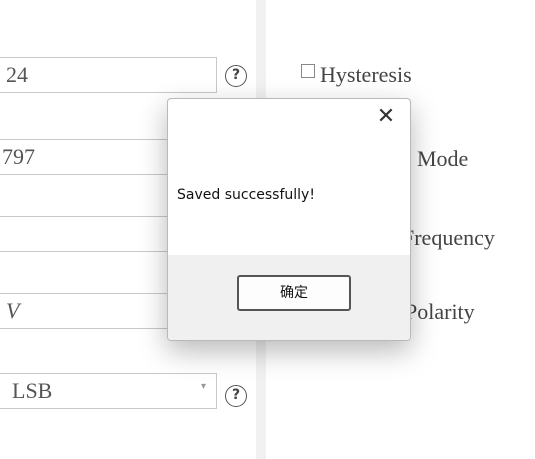 Image resolution: width=535 pixels, height=459 pixels. What do you see at coordinates (440, 311) in the screenshot?
I see `polarity-label: Polarity` at bounding box center [440, 311].